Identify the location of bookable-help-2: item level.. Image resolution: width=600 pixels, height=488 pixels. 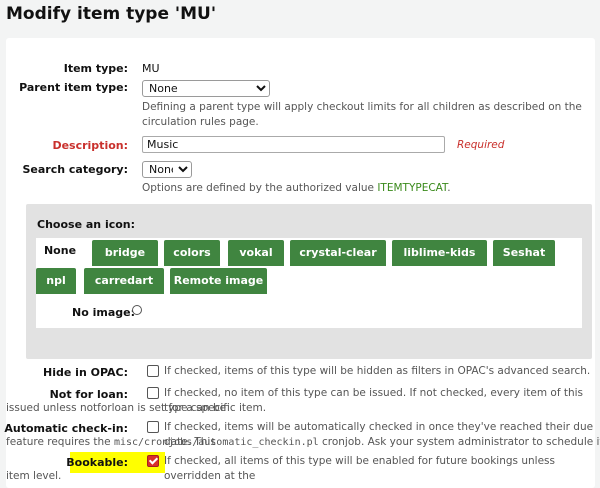
(34, 476).